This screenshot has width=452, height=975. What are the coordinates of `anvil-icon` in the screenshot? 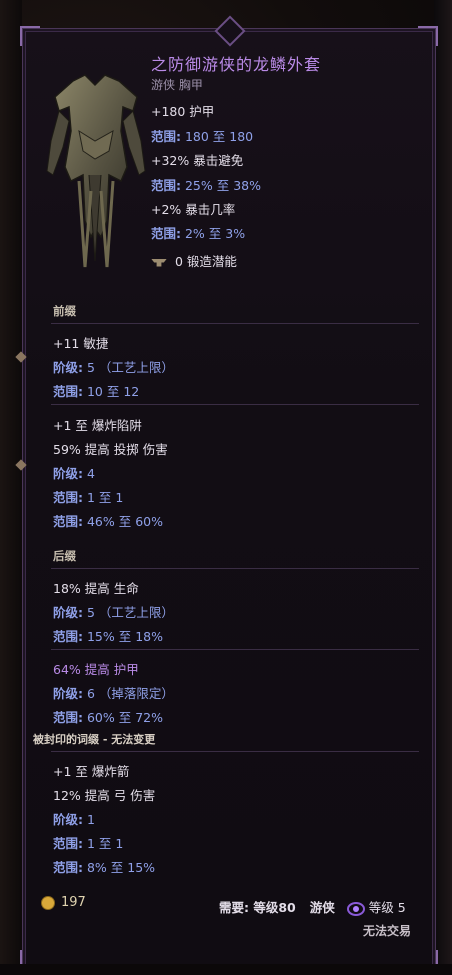 It's located at (159, 262).